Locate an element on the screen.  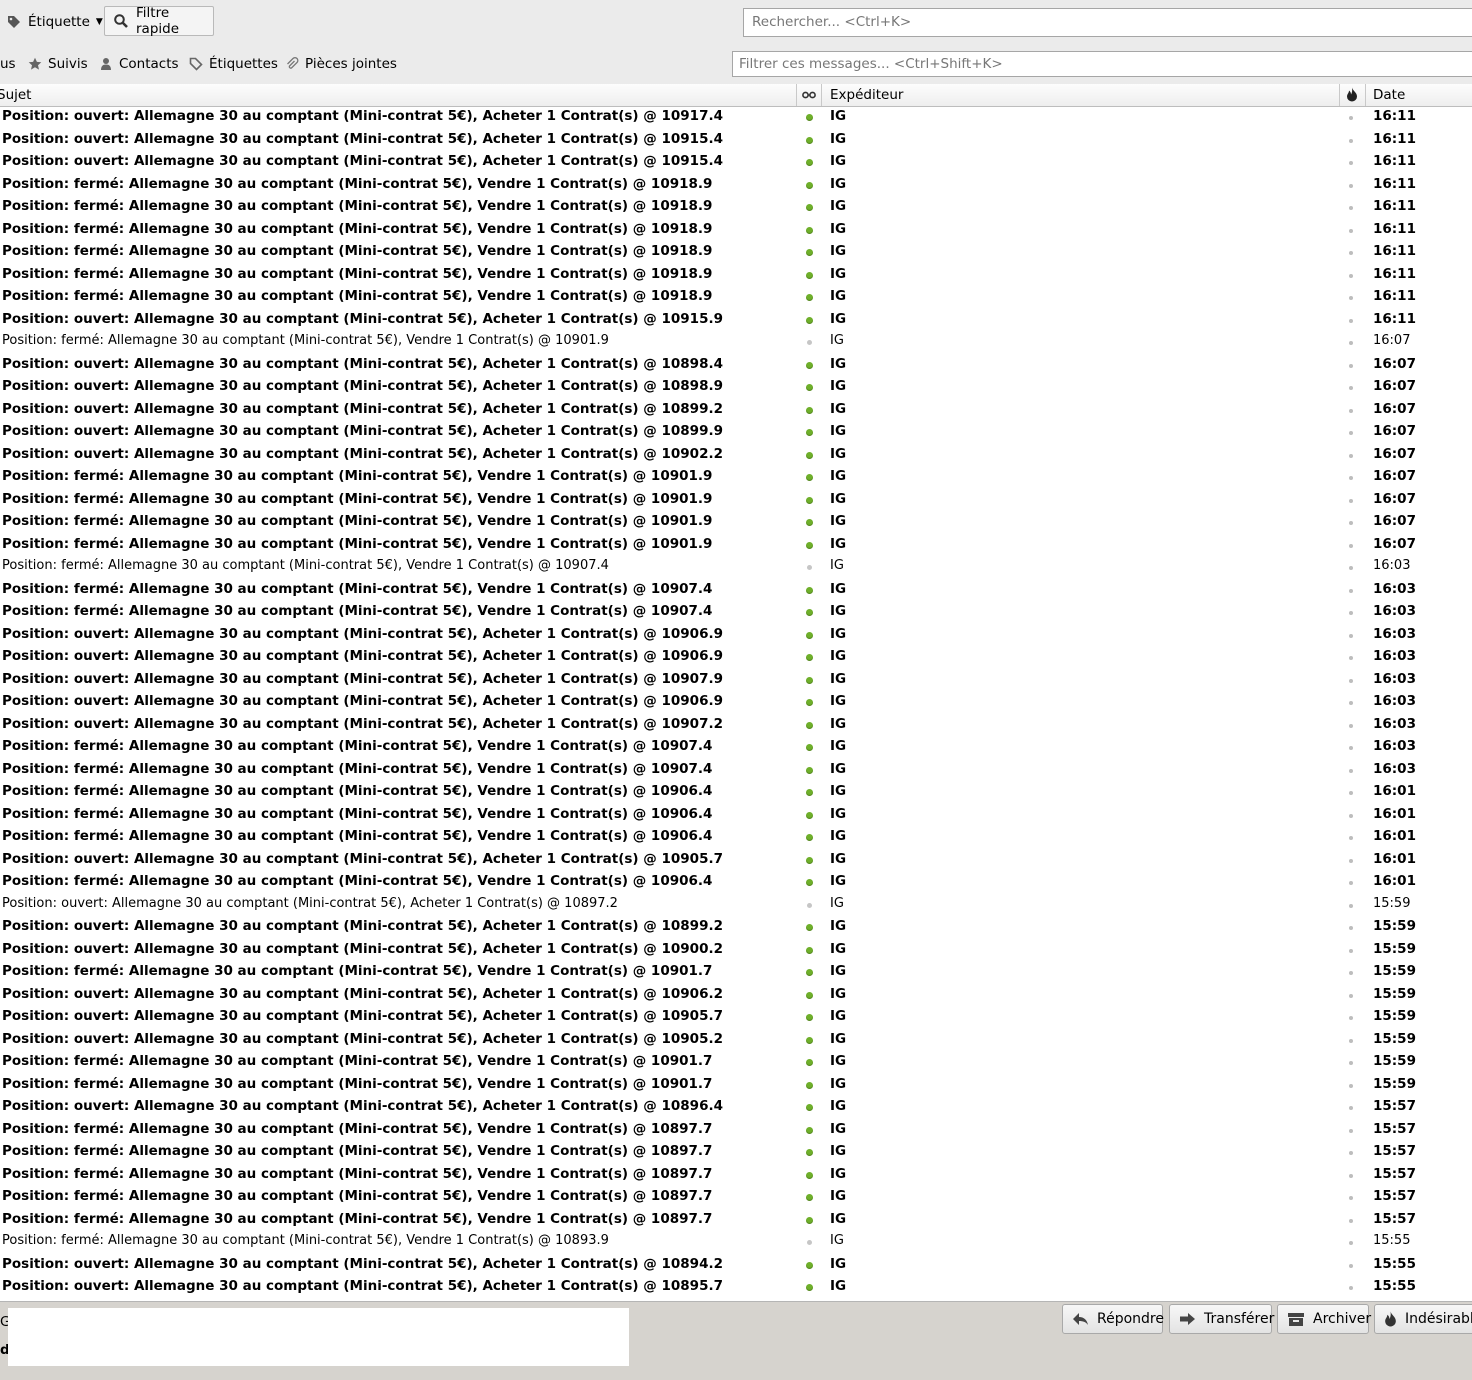
filter-starred-button: Suivis is located at coordinates (58, 64).